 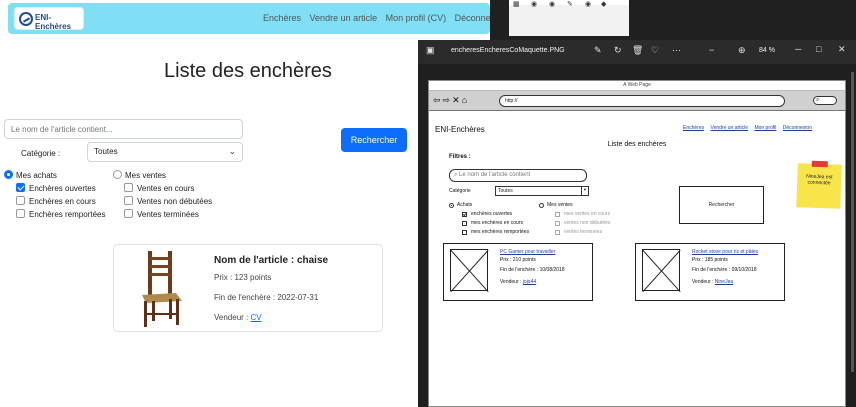 What do you see at coordinates (729, 128) in the screenshot?
I see `mock-link: Vendre un article` at bounding box center [729, 128].